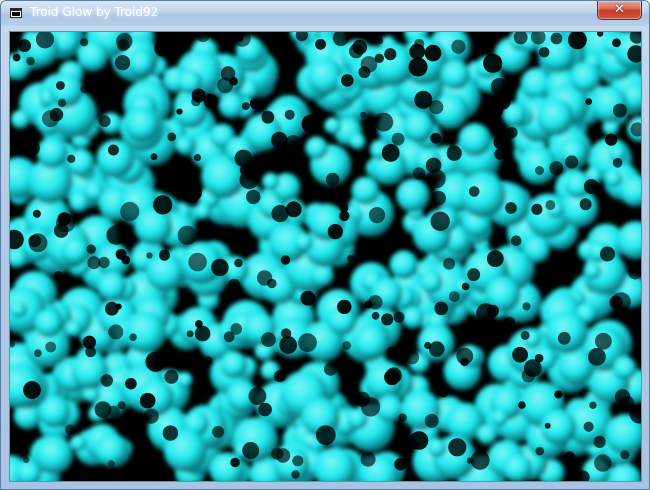 The width and height of the screenshot is (650, 490). I want to click on close-button: ✕, so click(619, 10).